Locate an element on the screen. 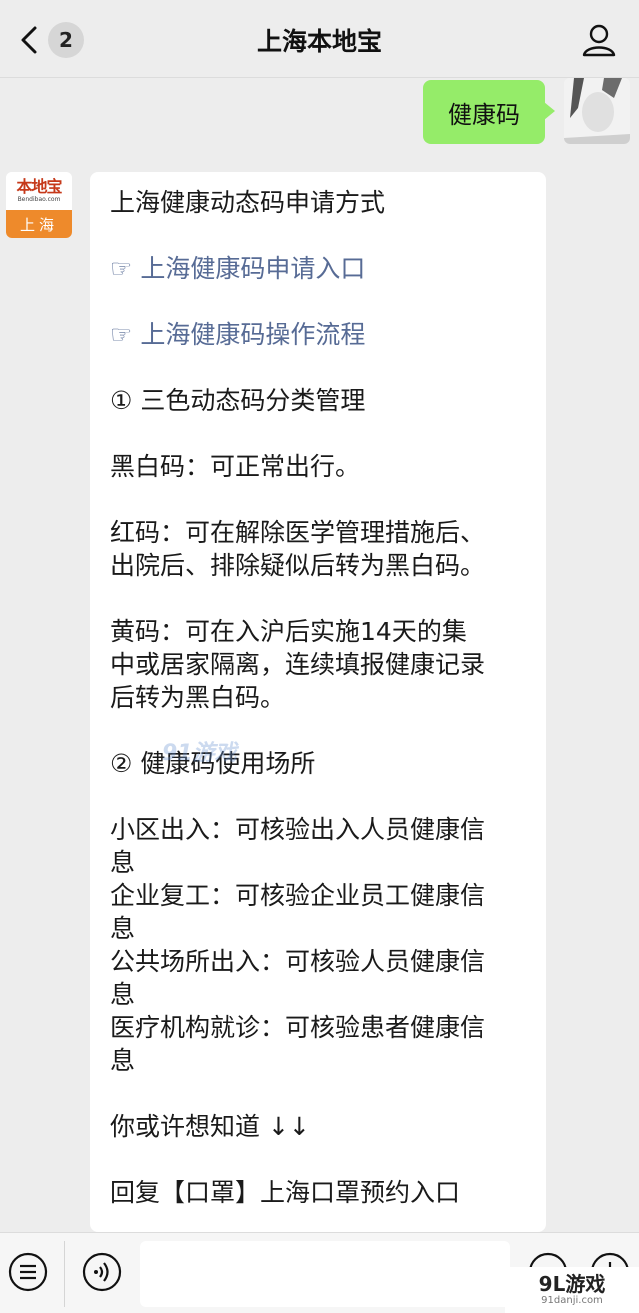 The image size is (639, 1313). bot-logo: 本地宝 Bendibao.com is located at coordinates (39, 191).